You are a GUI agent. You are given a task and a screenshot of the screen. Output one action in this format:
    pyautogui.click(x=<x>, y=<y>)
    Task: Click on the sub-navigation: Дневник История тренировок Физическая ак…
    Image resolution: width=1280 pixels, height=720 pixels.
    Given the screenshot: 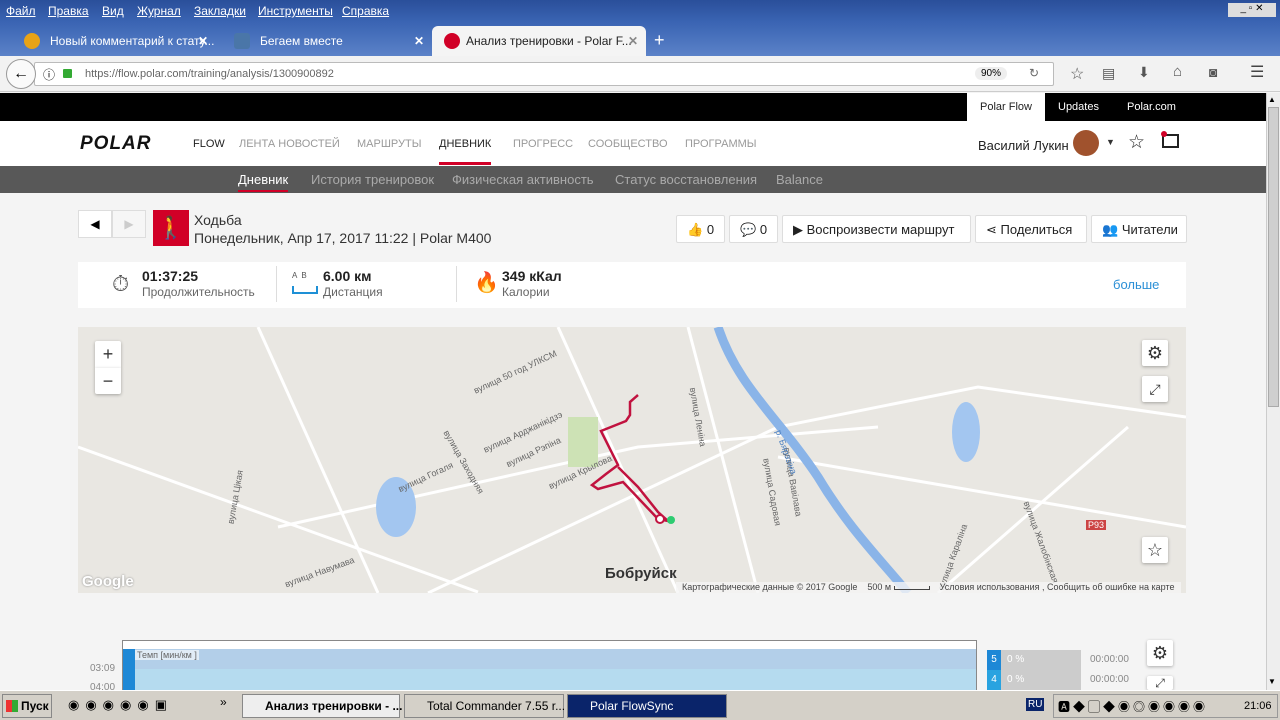 What is the action you would take?
    pyautogui.click(x=633, y=179)
    